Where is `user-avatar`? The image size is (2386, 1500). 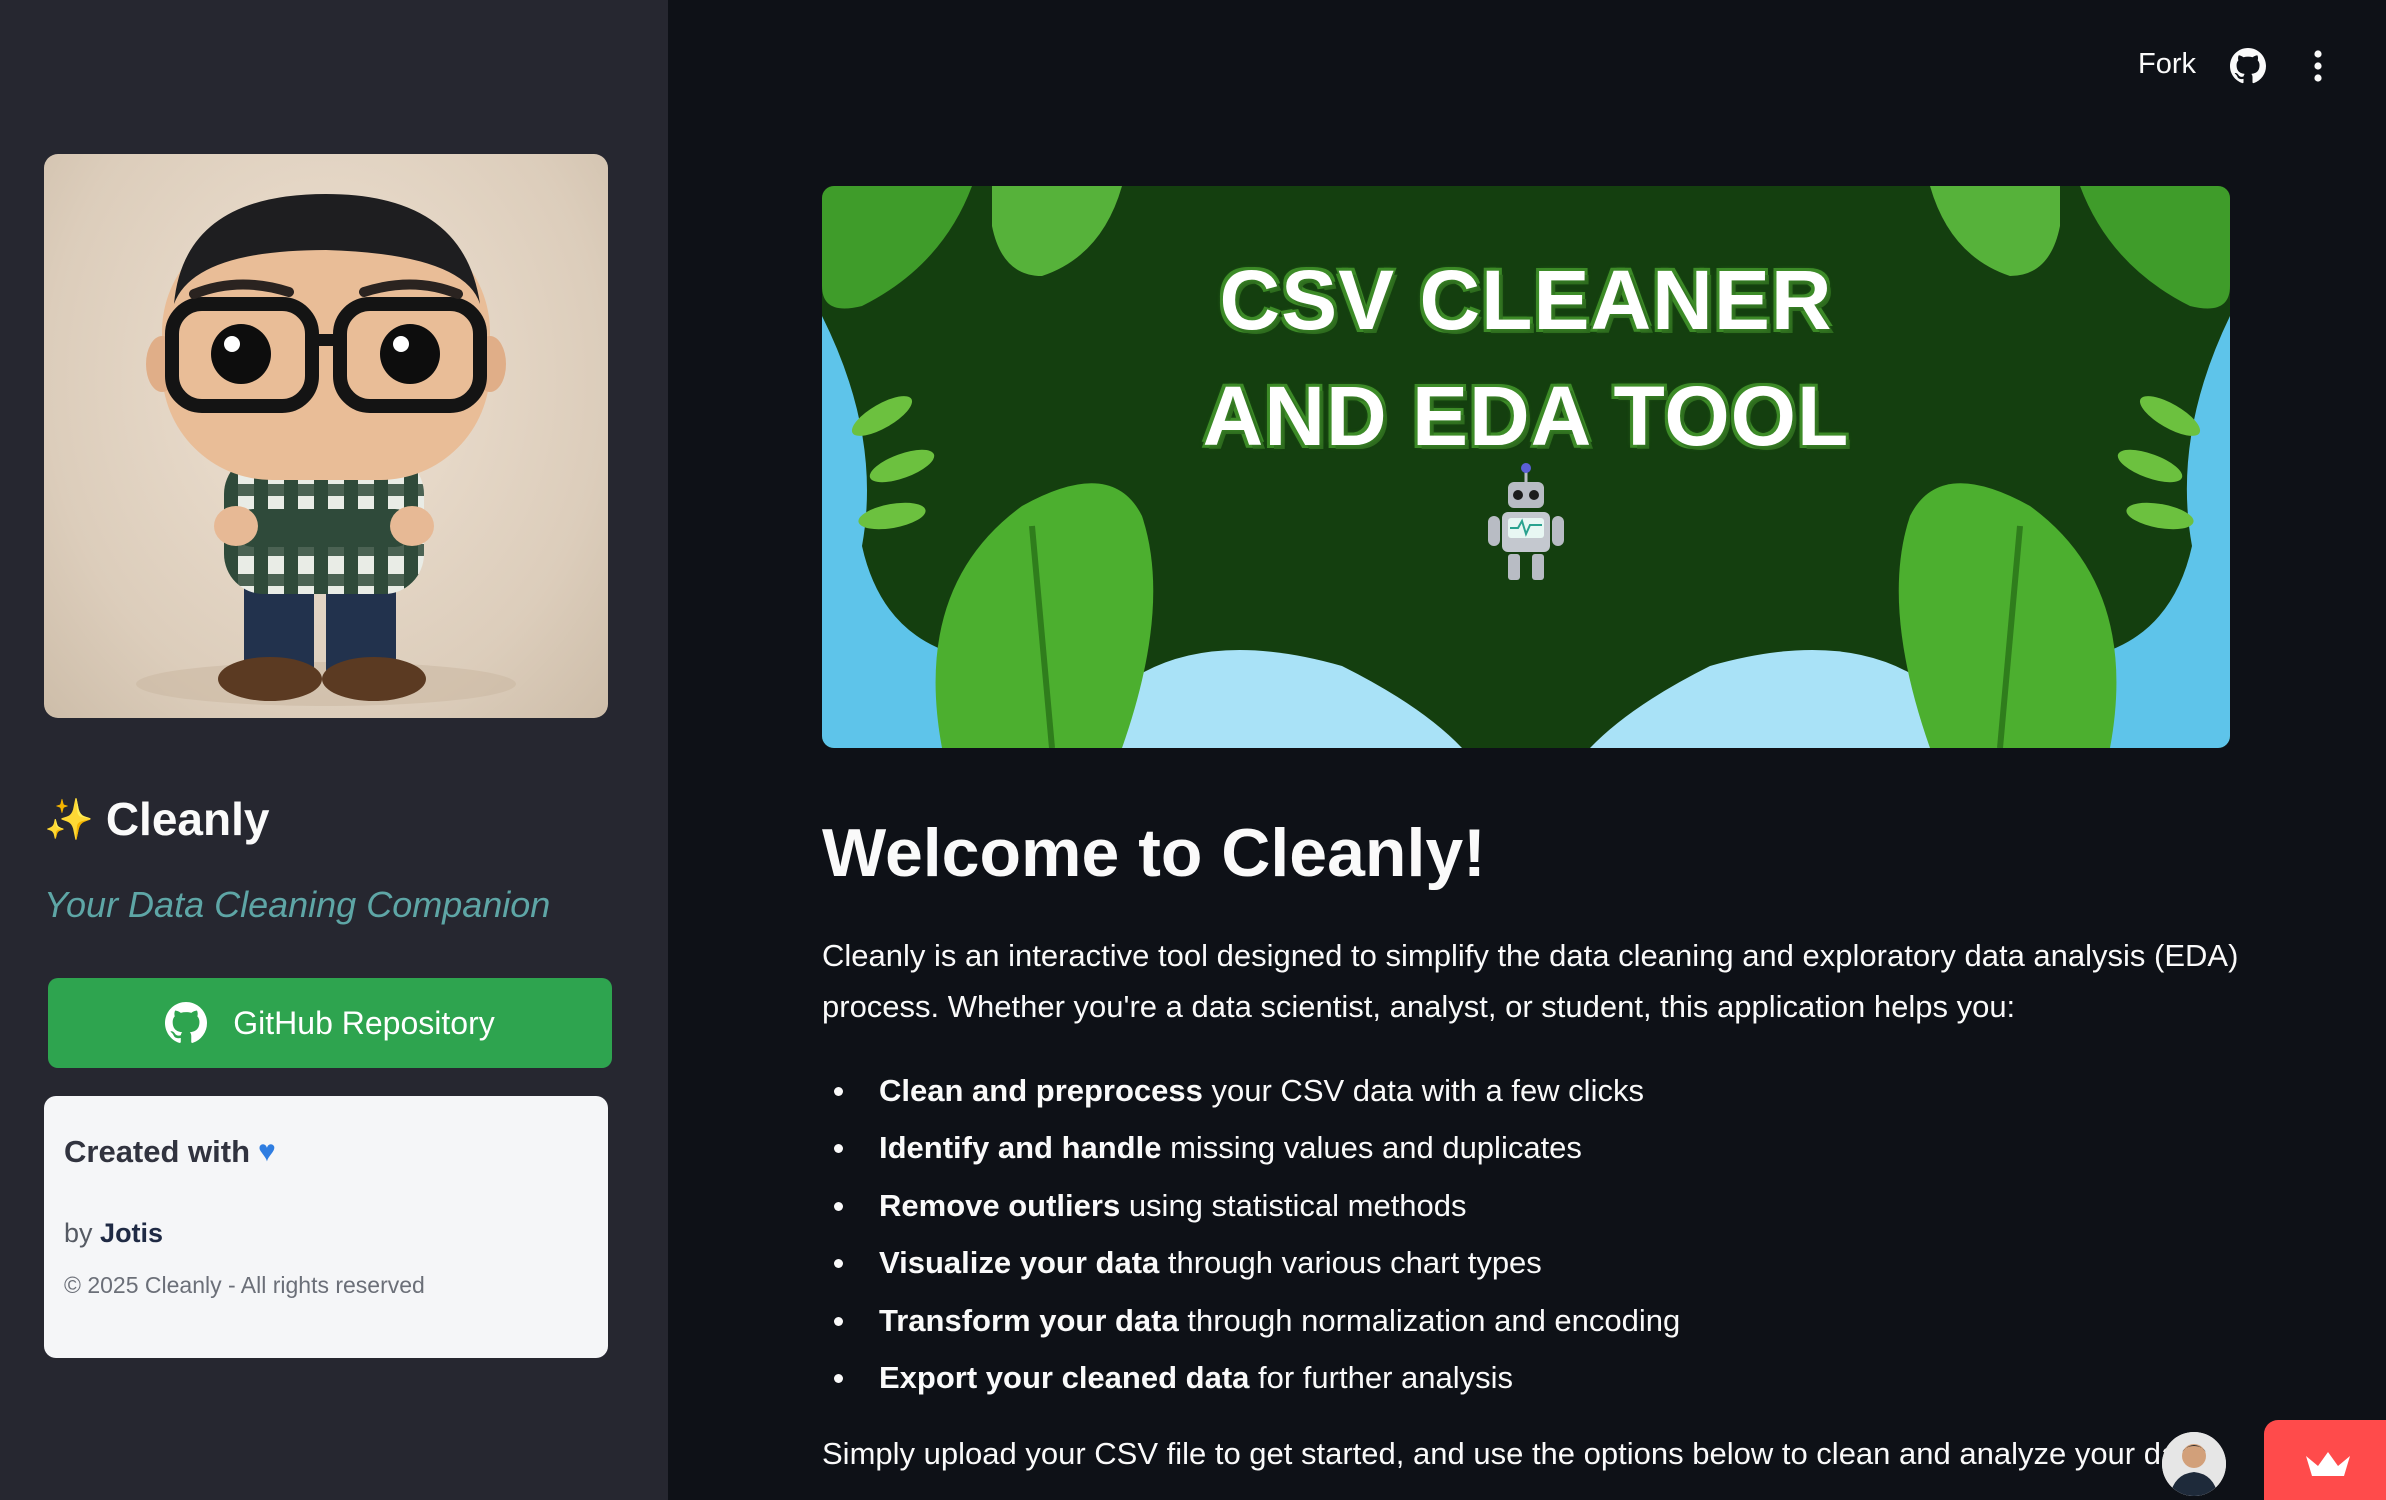
user-avatar is located at coordinates (2194, 1464).